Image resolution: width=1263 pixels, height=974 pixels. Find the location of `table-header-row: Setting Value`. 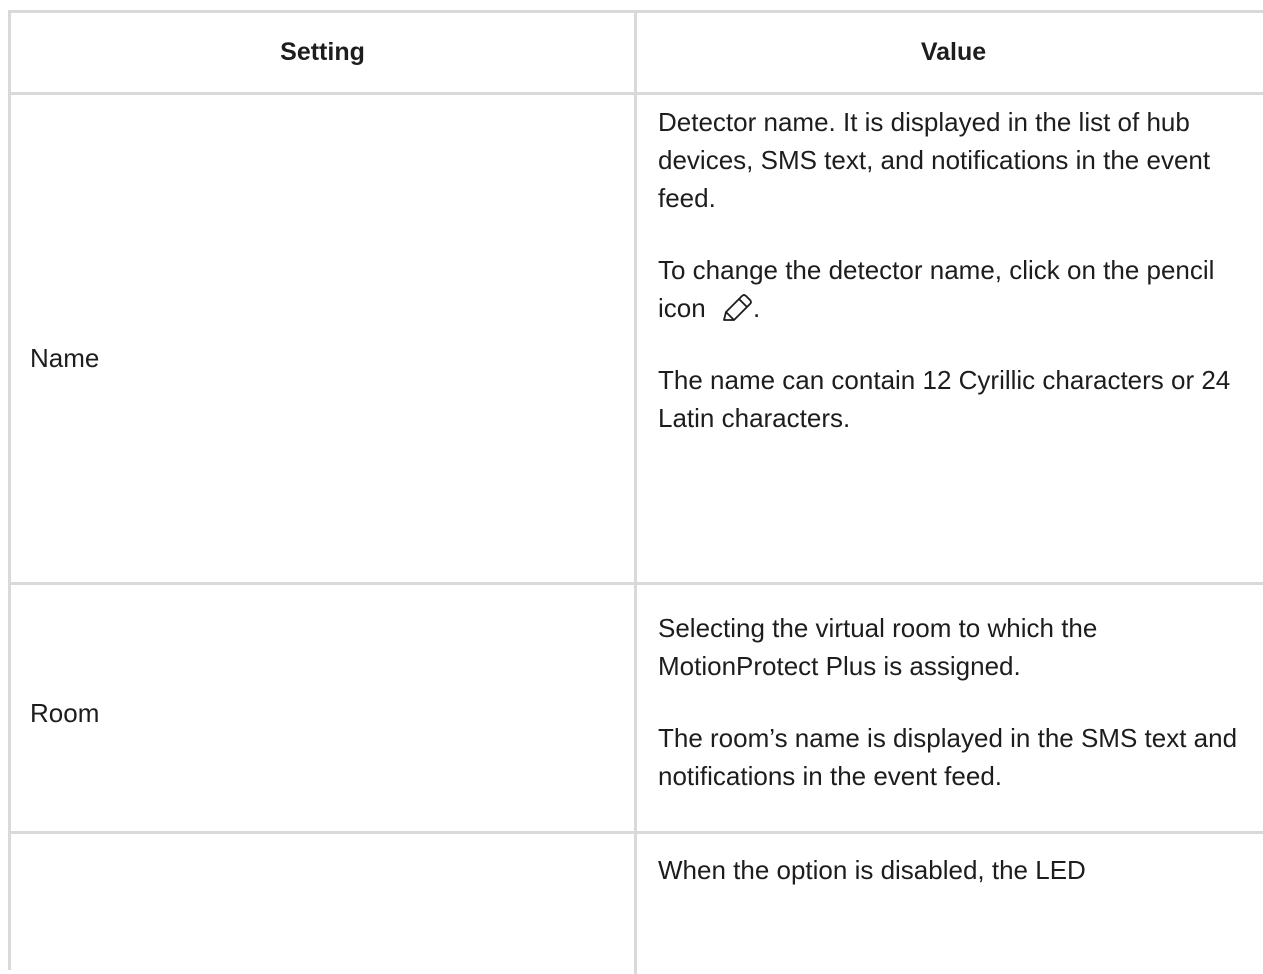

table-header-row: Setting Value is located at coordinates (637, 54).